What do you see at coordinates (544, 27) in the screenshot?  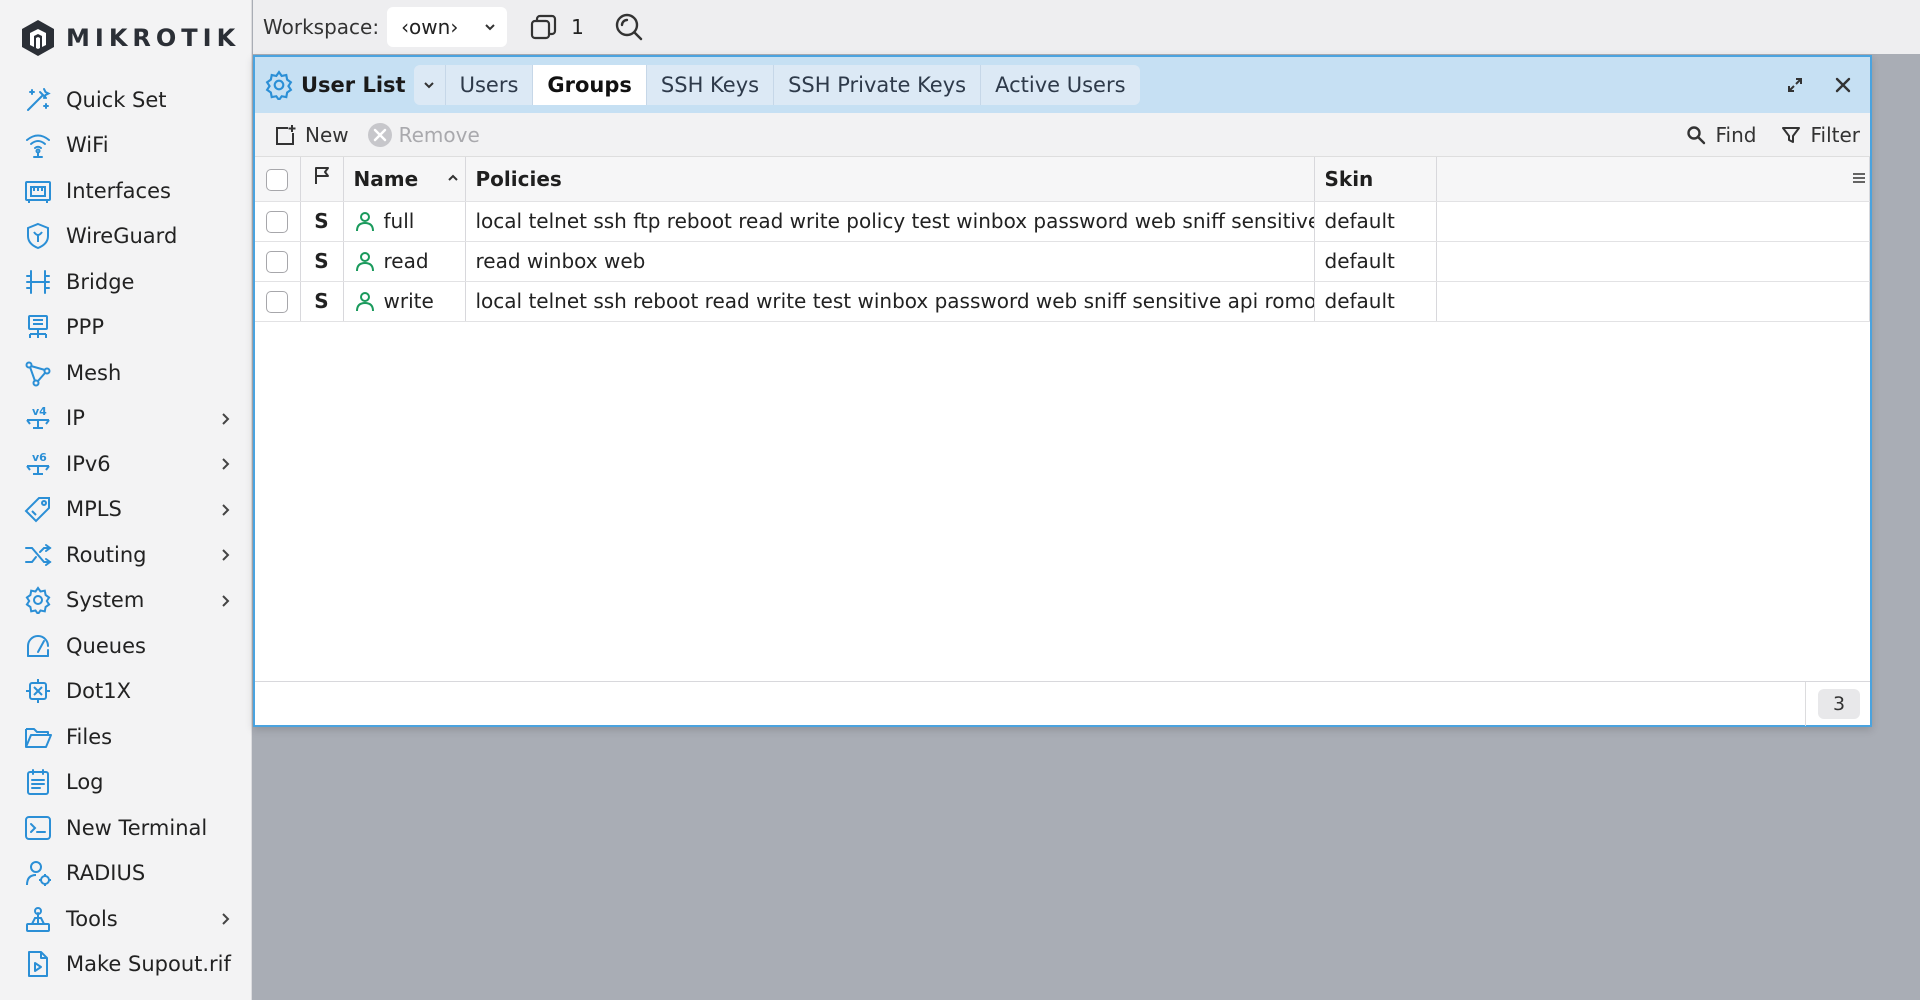 I see `windows-icon` at bounding box center [544, 27].